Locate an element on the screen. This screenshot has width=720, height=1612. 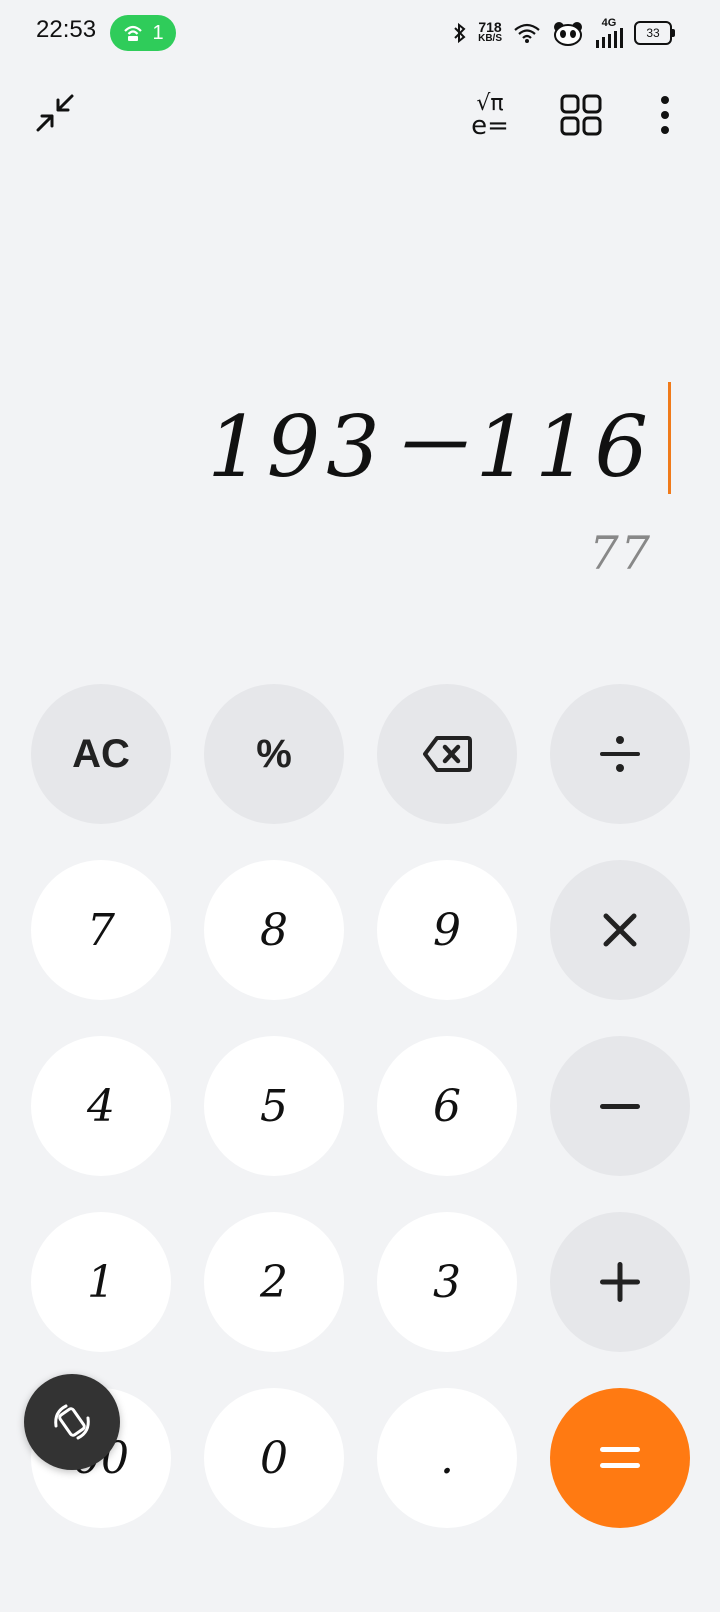
multiply-icon is located at coordinates (620, 930).